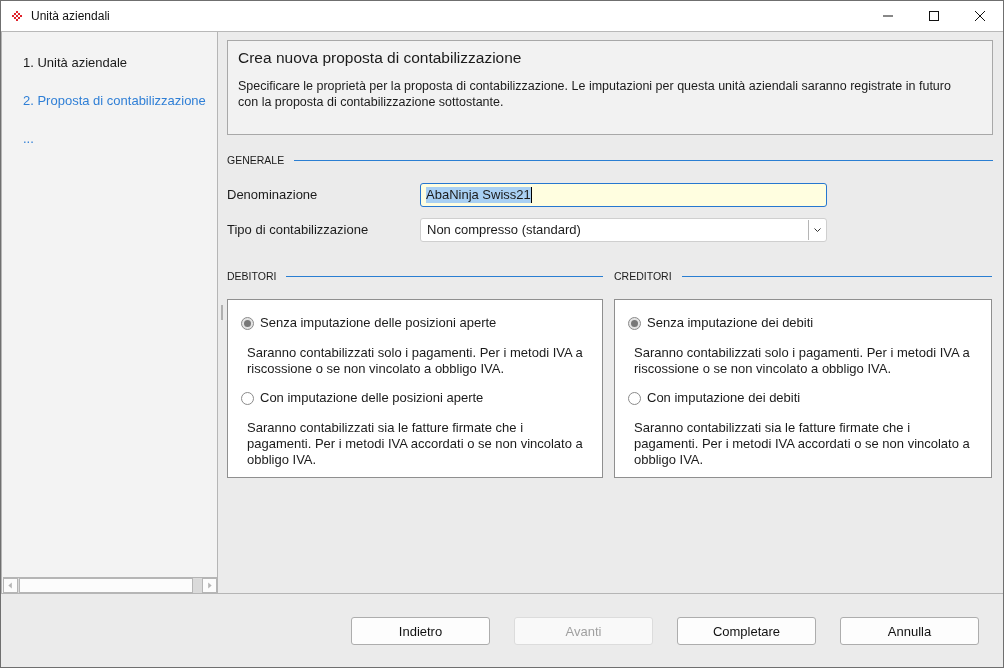 The width and height of the screenshot is (1004, 668). What do you see at coordinates (372, 398) in the screenshot?
I see `radio-label: Con imputazione delle posizioni aperte` at bounding box center [372, 398].